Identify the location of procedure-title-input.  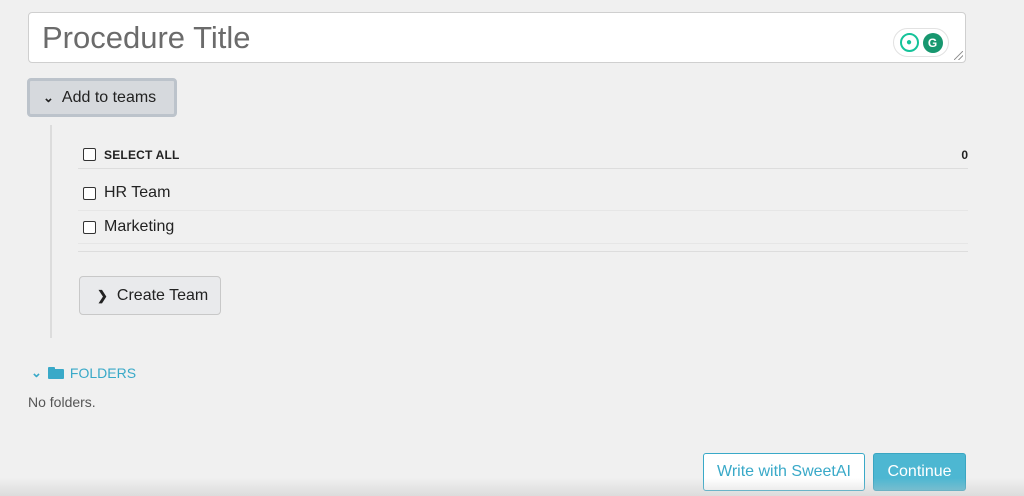
(497, 37).